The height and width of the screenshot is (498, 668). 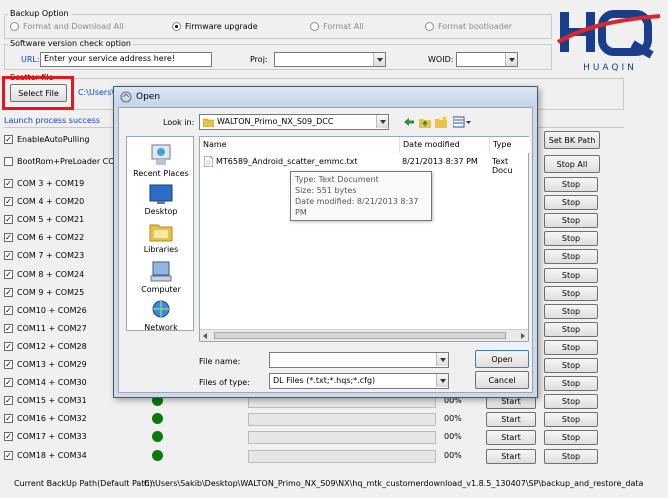 What do you see at coordinates (445, 145) in the screenshot?
I see `column-header-date: Date modified` at bounding box center [445, 145].